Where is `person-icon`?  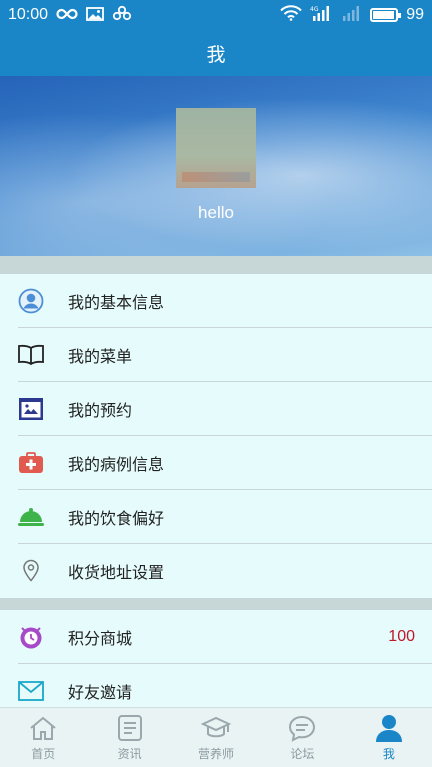
person-icon is located at coordinates (389, 728).